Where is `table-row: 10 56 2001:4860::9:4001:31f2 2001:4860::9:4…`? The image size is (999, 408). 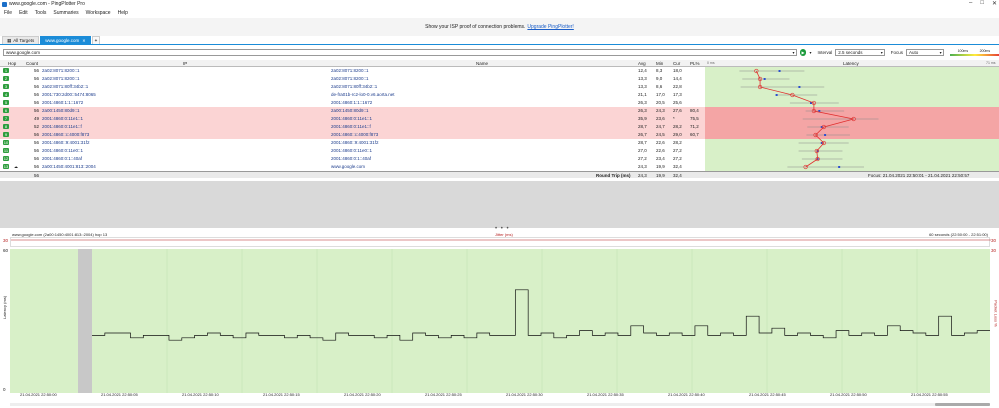
table-row: 10 56 2001:4860::9:4001:31f2 2001:4860::9:4… is located at coordinates (352, 143).